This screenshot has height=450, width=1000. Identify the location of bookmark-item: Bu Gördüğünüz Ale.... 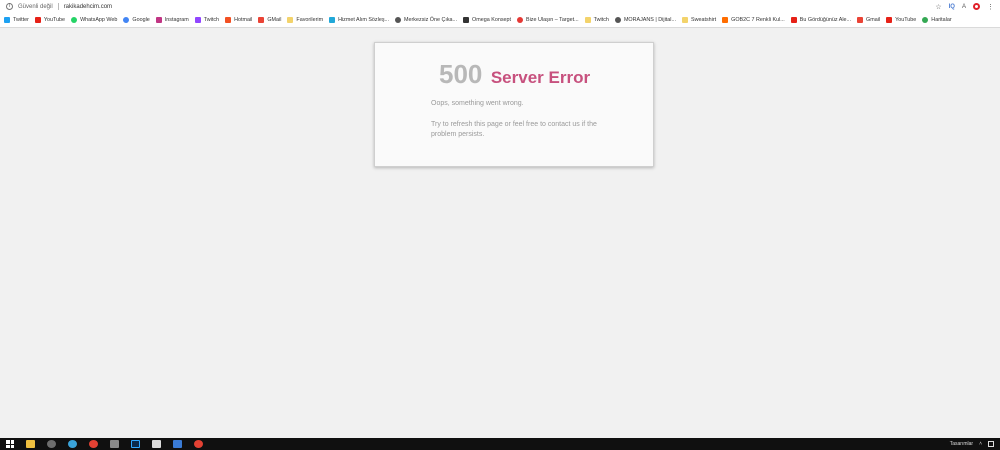
(821, 20).